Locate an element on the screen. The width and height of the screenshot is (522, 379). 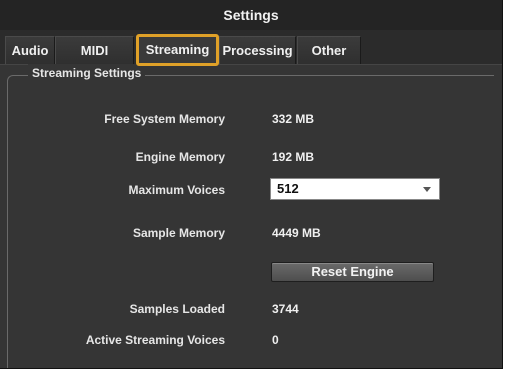
sample-memory-label: Sample Memory is located at coordinates (178, 233).